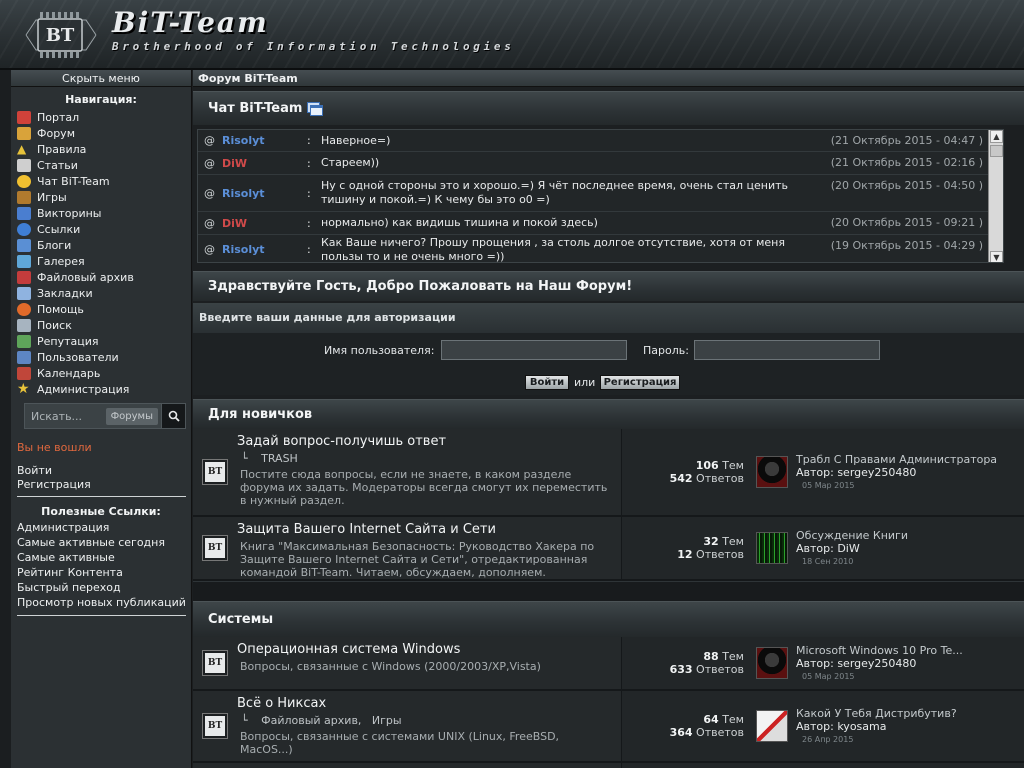 This screenshot has height=768, width=1024. I want to click on reply-count-label: Ответов, so click(718, 478).